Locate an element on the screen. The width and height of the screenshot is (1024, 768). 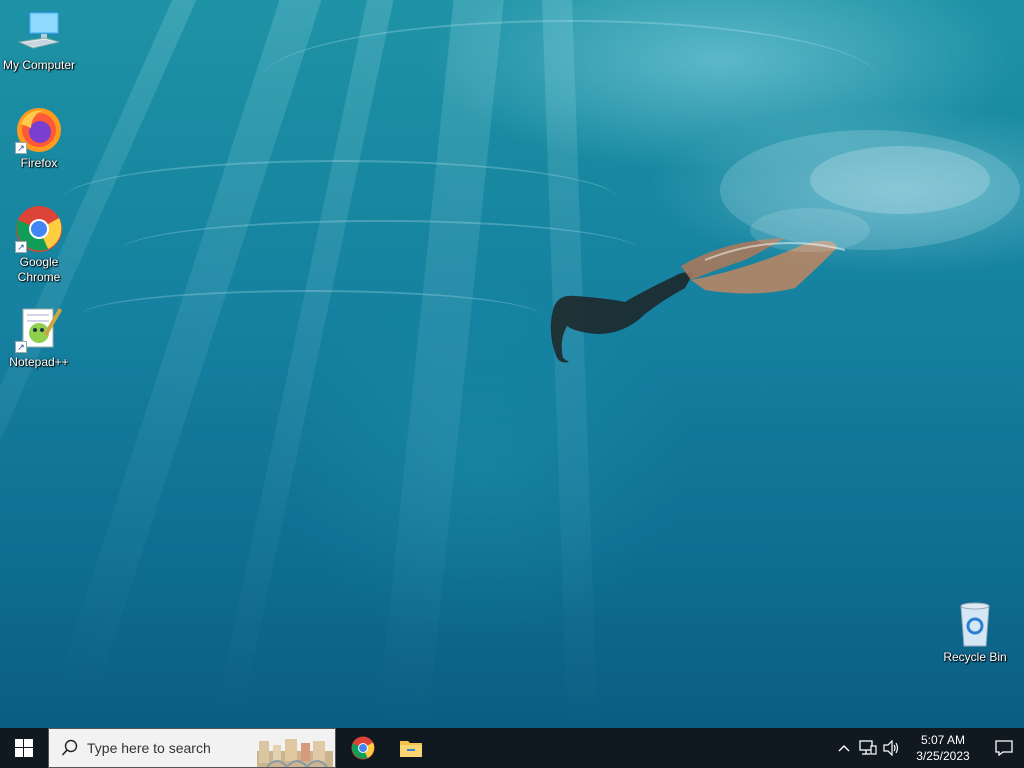
start-button is located at coordinates (24, 748).